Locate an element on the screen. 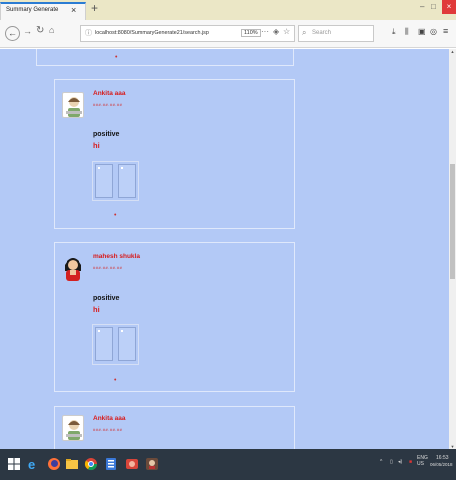 The height and width of the screenshot is (480, 456). scroll-up-arrow-icon: ▲ is located at coordinates (452, 51).